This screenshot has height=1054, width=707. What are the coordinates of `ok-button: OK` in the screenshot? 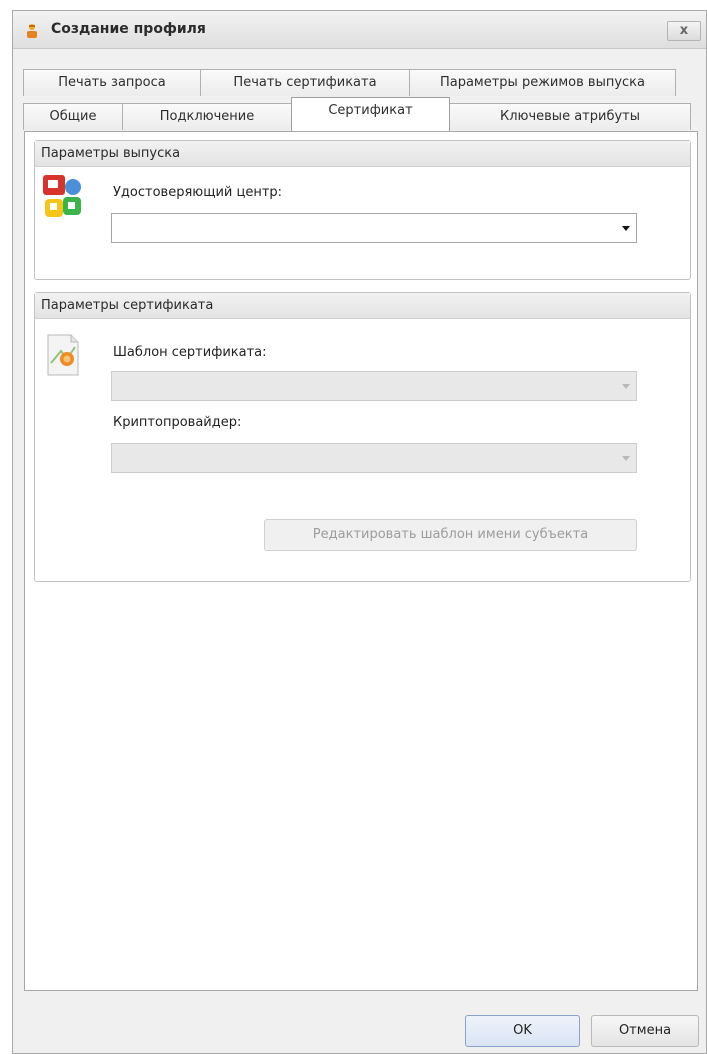 It's located at (522, 1031).